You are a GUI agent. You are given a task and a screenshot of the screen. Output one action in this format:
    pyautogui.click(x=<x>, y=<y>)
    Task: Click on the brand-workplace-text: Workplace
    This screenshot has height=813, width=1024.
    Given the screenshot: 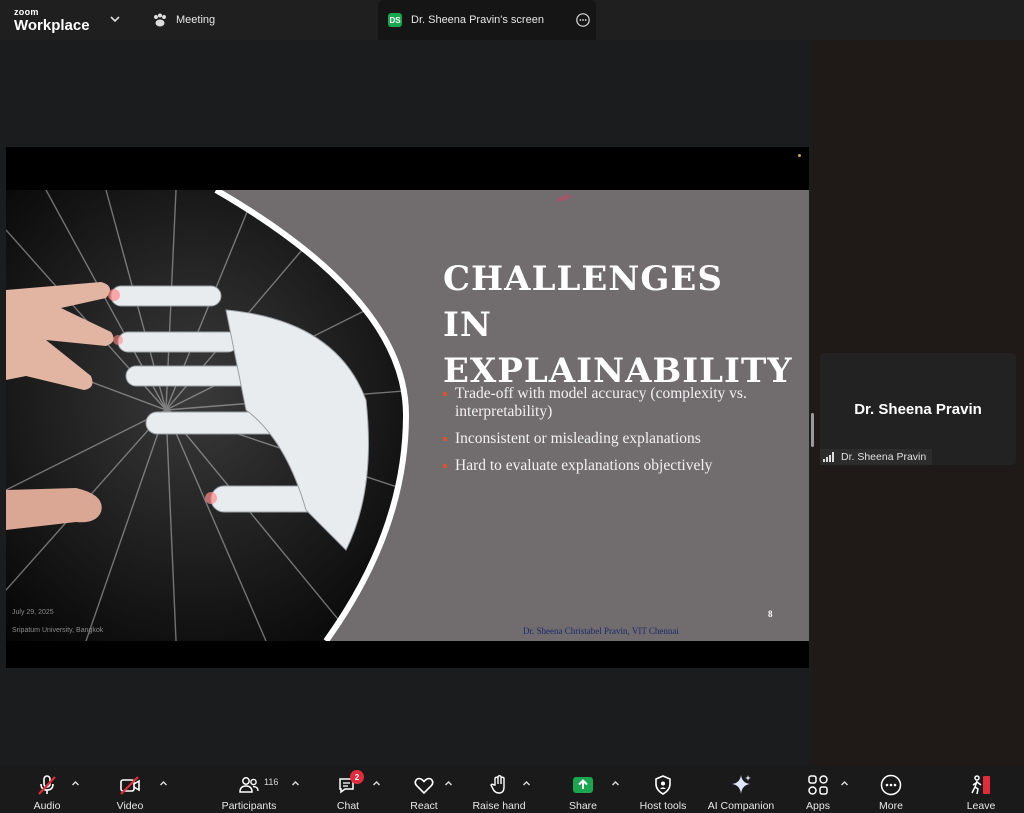 What is the action you would take?
    pyautogui.click(x=52, y=25)
    